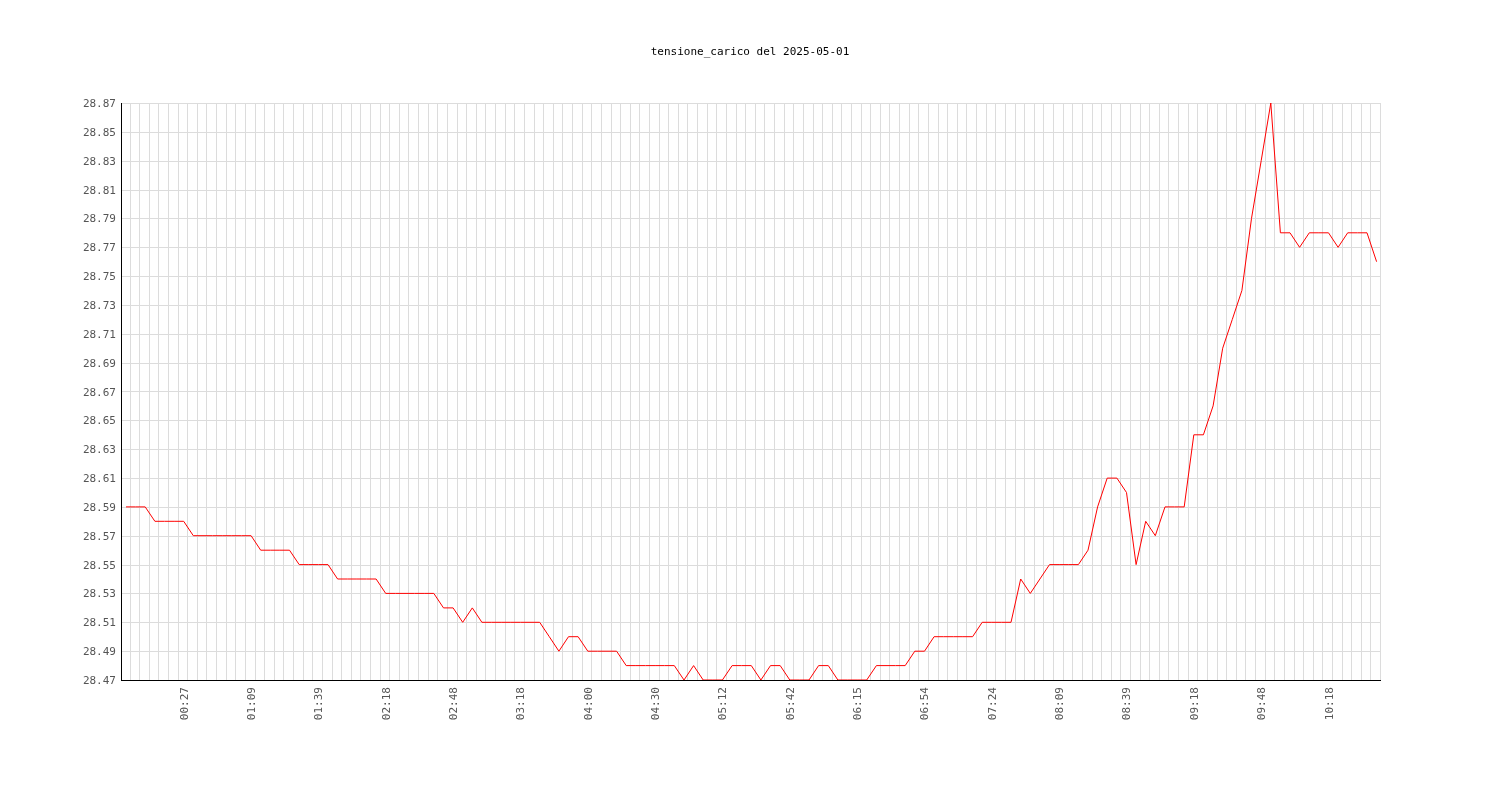  I want to click on y-tick-label: 28.51, so click(99, 623).